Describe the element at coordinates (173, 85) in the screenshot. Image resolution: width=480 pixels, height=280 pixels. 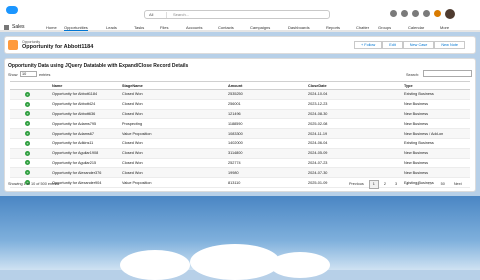
I see `column-header-stage: StageName` at that location.